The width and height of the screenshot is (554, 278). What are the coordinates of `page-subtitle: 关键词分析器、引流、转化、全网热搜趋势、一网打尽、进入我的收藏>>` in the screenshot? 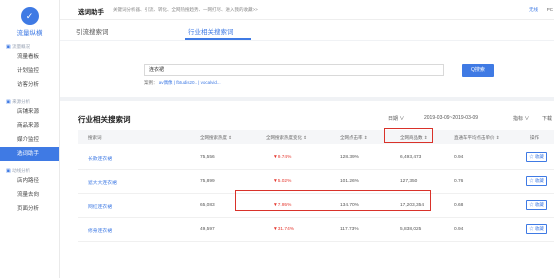 It's located at (185, 10).